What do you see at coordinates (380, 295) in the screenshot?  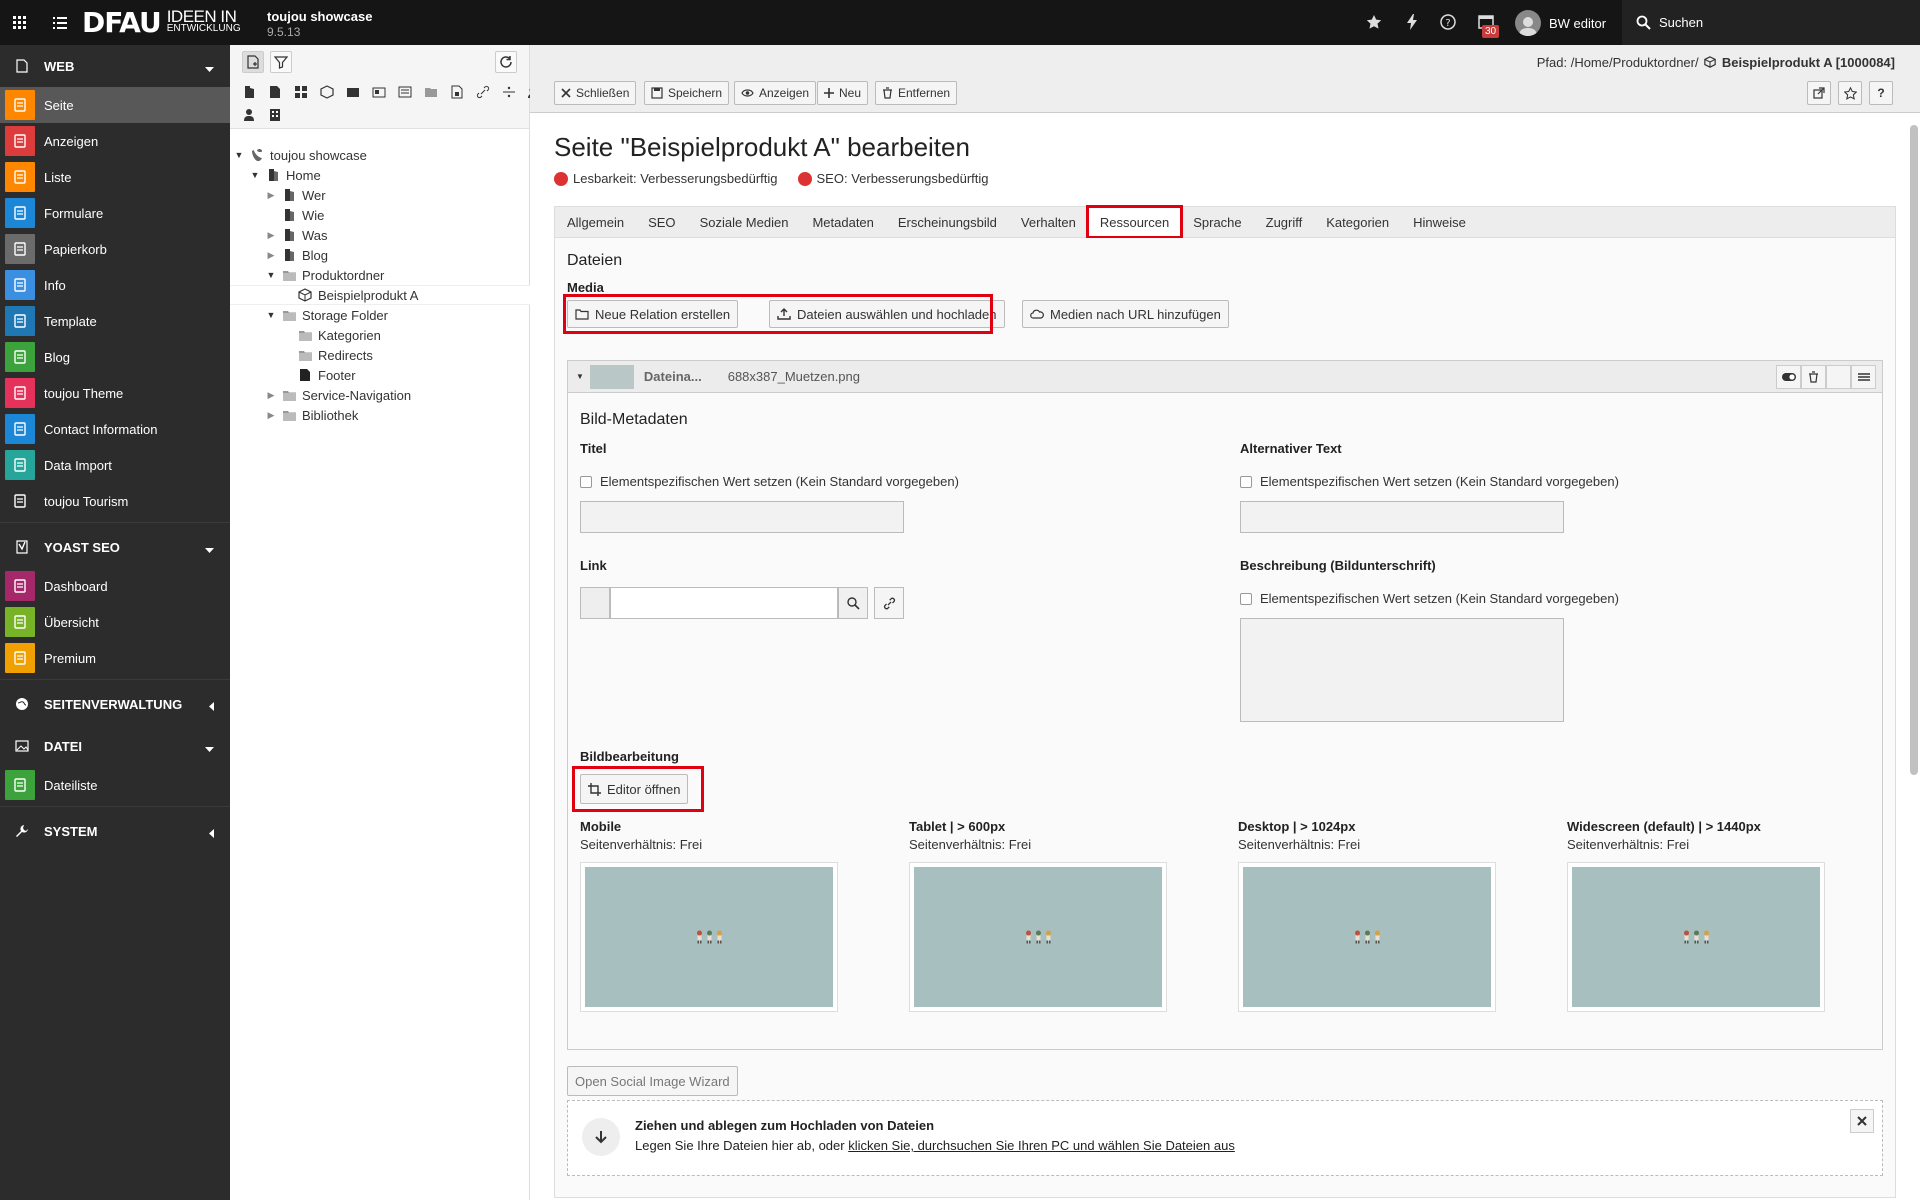 I see `tree-node: Beispielprodukt A` at bounding box center [380, 295].